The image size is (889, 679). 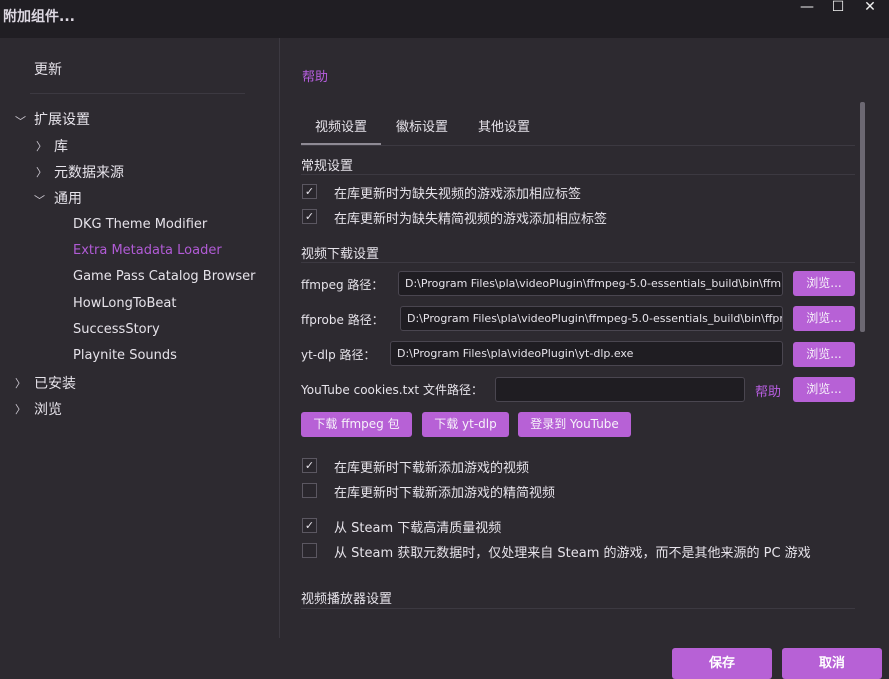 I want to click on checkbox-label: 在库更新时下载新添加游戏的视频, so click(x=432, y=468).